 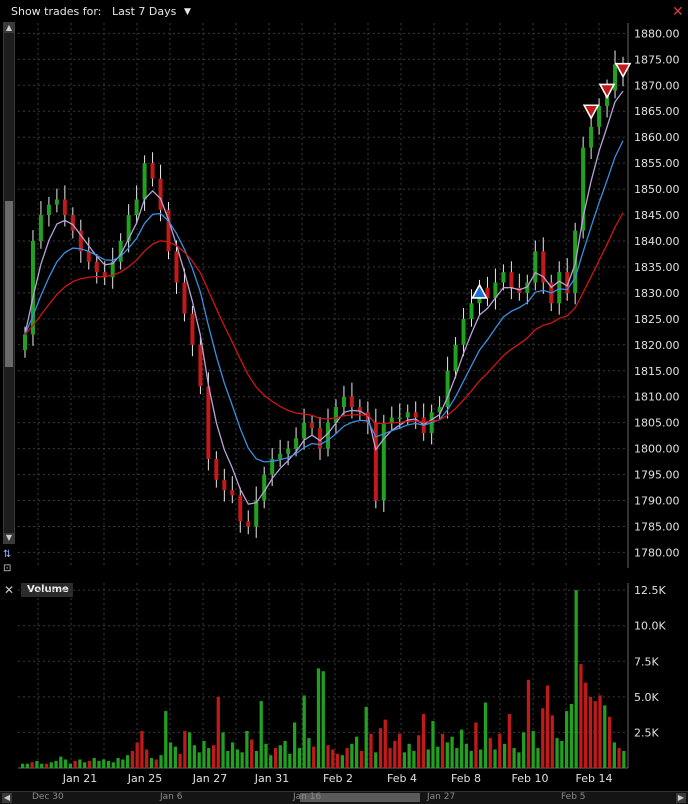 I want to click on scroll-right-icon: ▶, so click(x=681, y=798).